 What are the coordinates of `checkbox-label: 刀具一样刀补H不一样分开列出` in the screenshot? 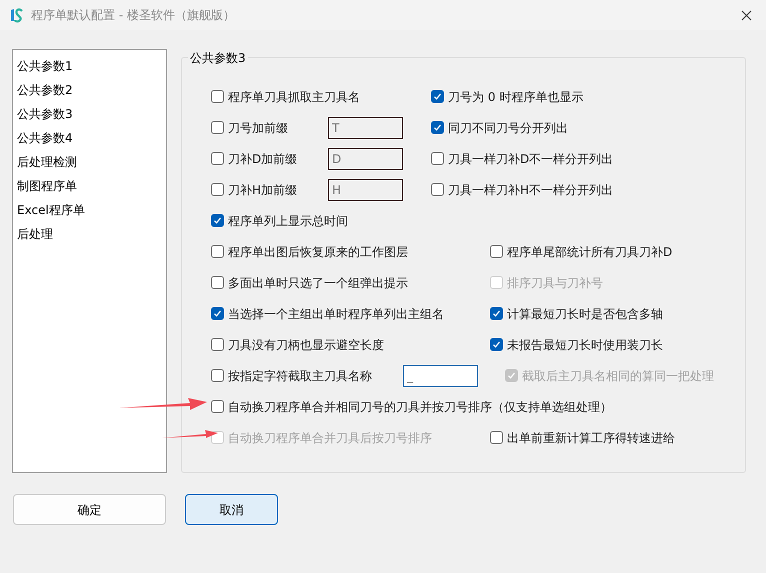 It's located at (531, 190).